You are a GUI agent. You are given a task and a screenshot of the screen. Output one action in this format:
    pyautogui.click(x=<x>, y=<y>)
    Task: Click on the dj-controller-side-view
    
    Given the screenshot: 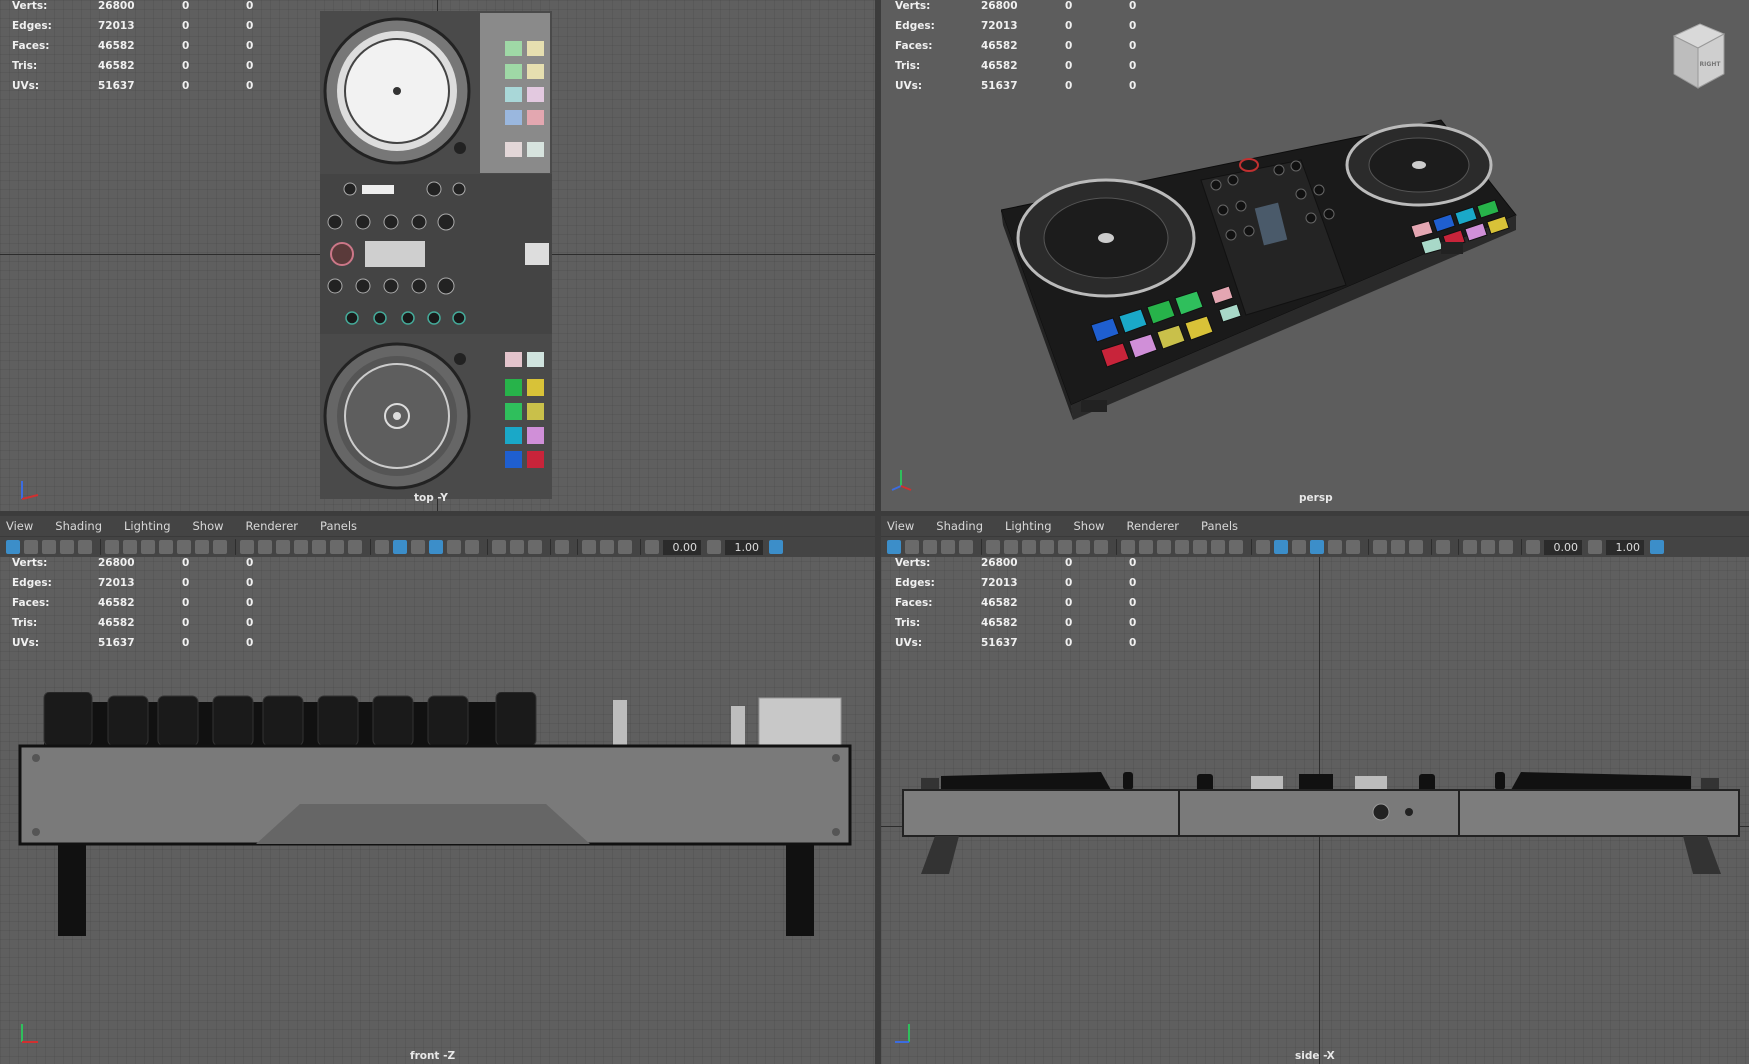 What is the action you would take?
    pyautogui.click(x=1321, y=814)
    